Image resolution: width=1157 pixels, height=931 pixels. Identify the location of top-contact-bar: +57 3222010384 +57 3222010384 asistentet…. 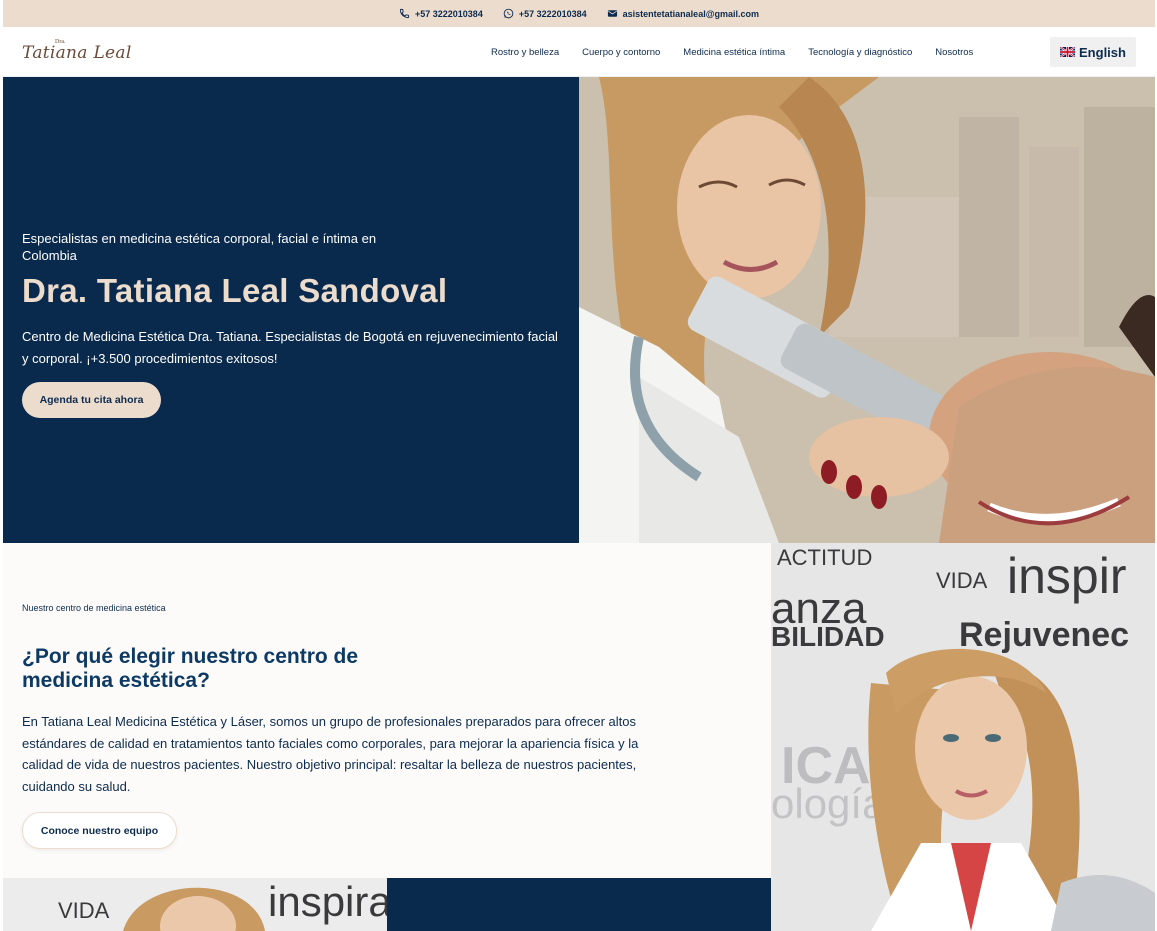
(579, 13).